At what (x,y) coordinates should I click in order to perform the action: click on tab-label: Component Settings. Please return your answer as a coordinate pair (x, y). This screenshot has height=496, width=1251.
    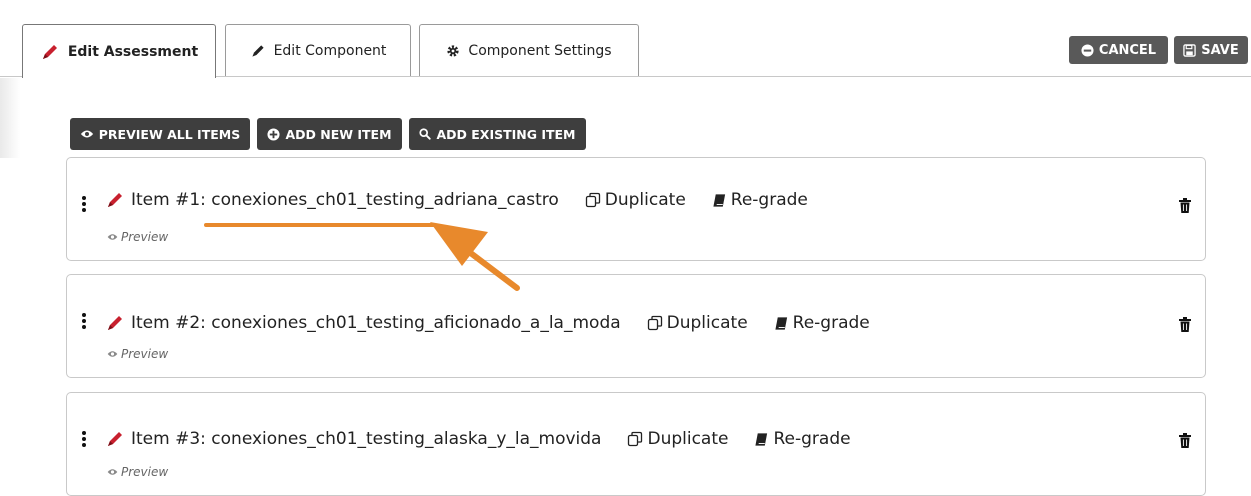
    Looking at the image, I should click on (540, 50).